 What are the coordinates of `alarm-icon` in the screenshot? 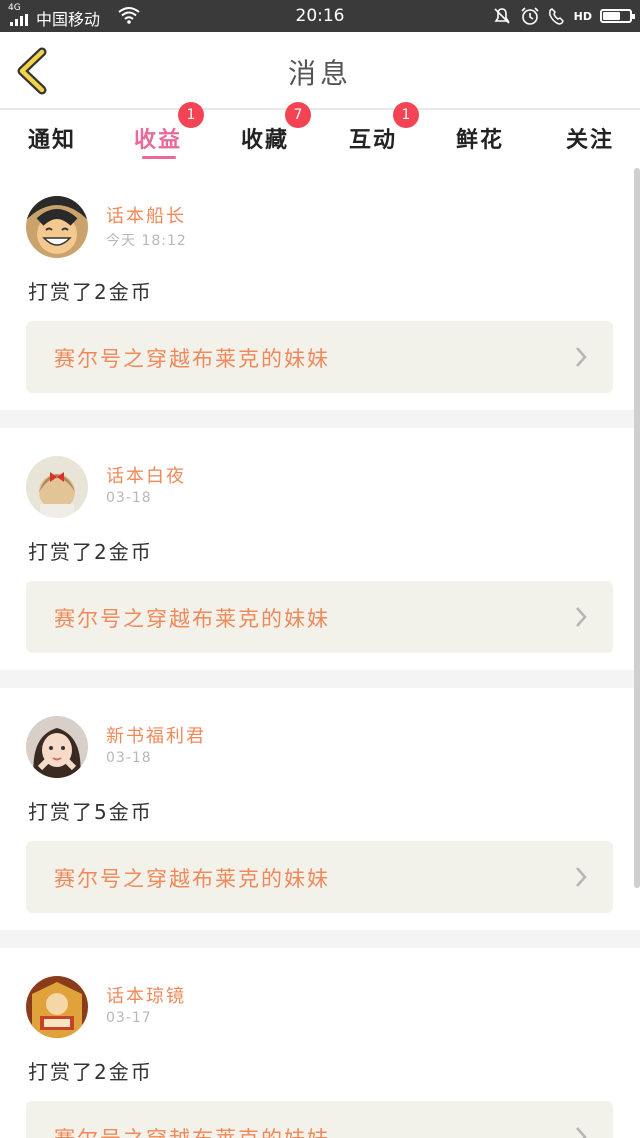 It's located at (530, 16).